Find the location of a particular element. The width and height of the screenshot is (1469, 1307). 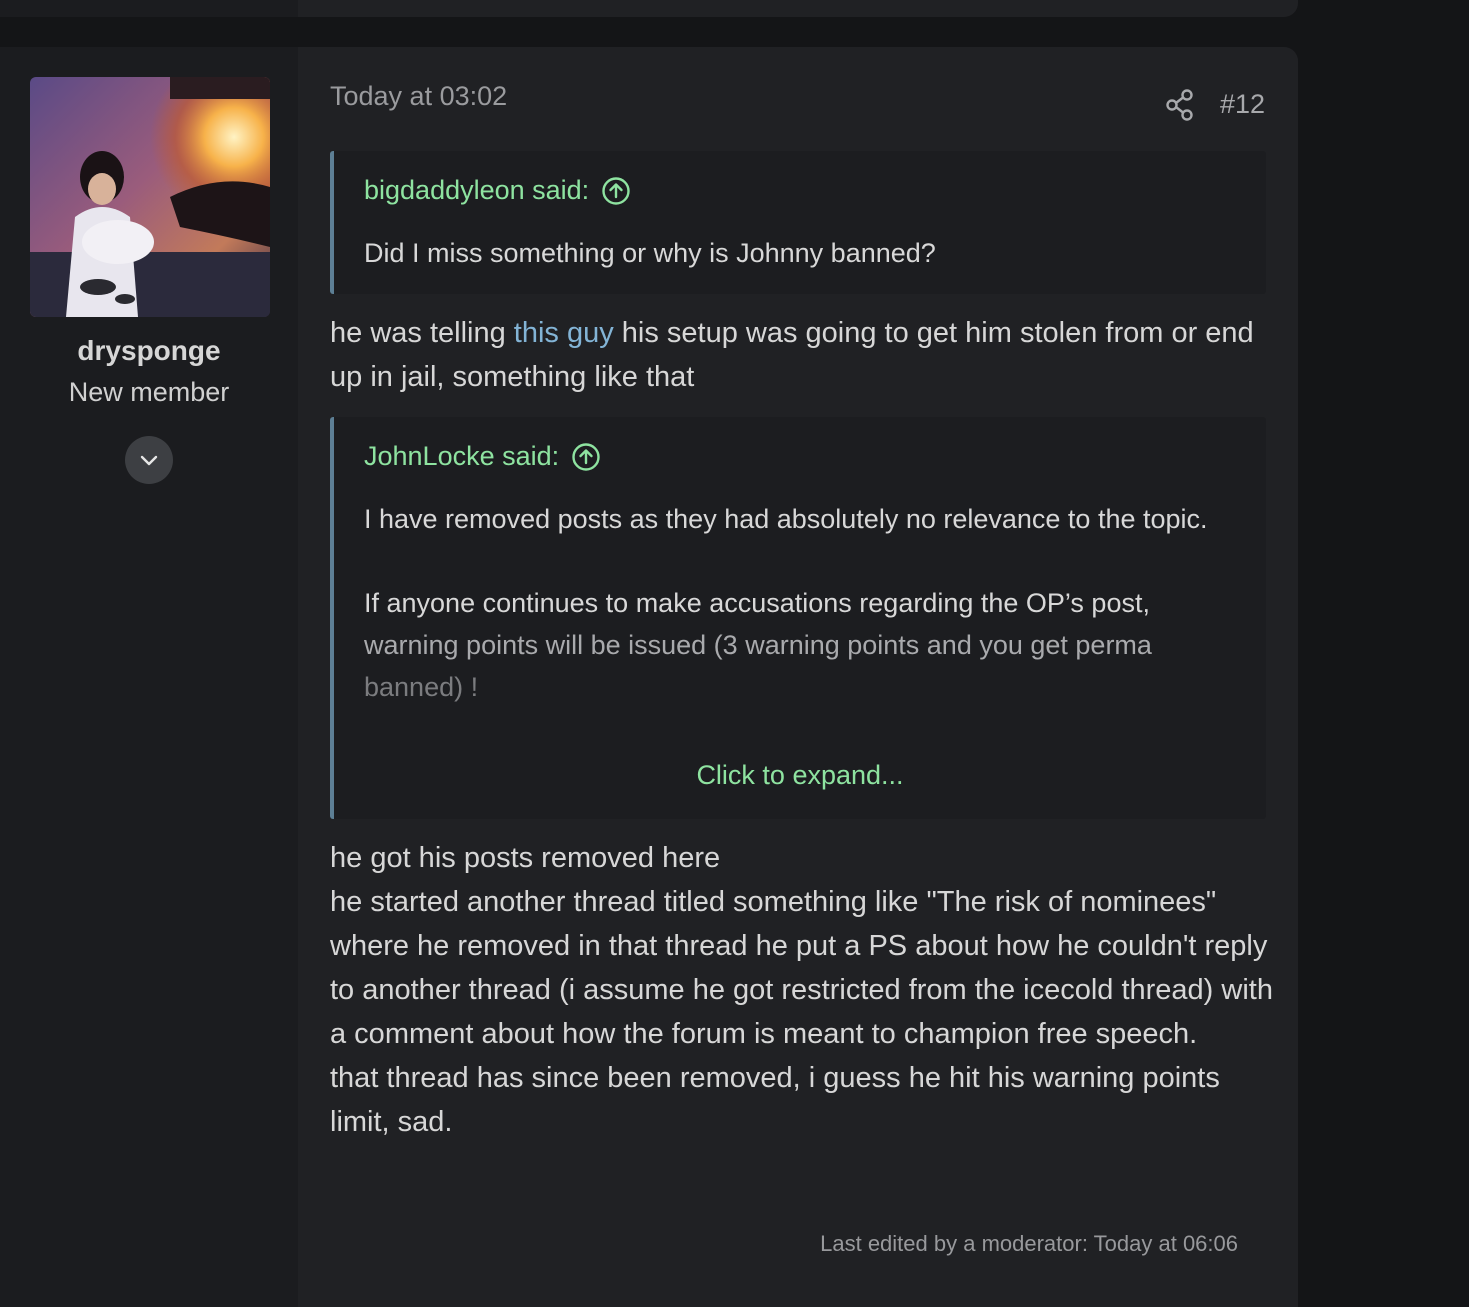

quote-author: JohnLocke said: is located at coordinates (462, 456).